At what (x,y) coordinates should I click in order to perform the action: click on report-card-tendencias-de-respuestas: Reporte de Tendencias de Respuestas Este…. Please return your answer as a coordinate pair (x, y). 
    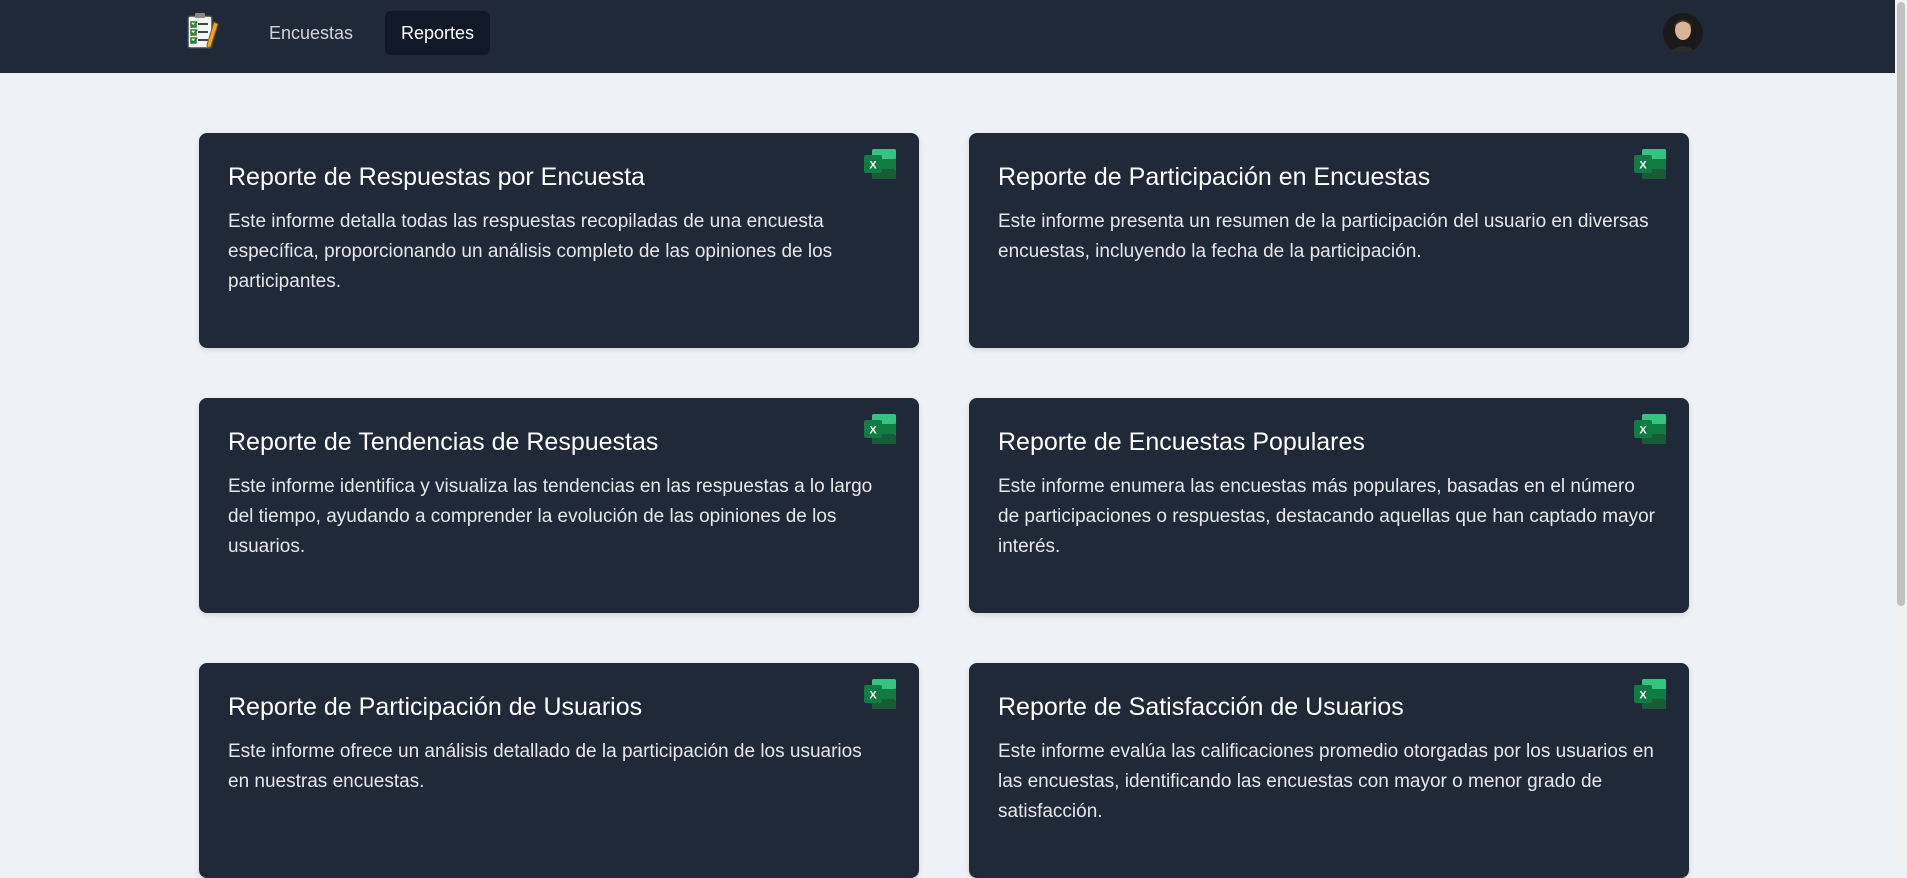
    Looking at the image, I should click on (559, 505).